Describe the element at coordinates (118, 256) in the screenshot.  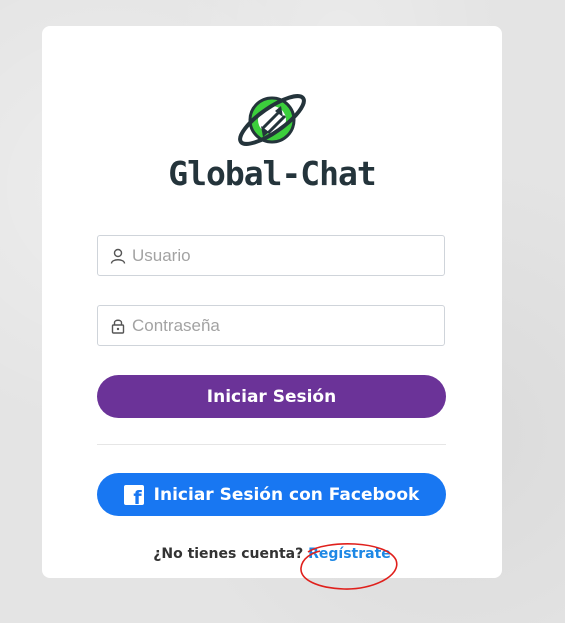
I see `user-icon` at that location.